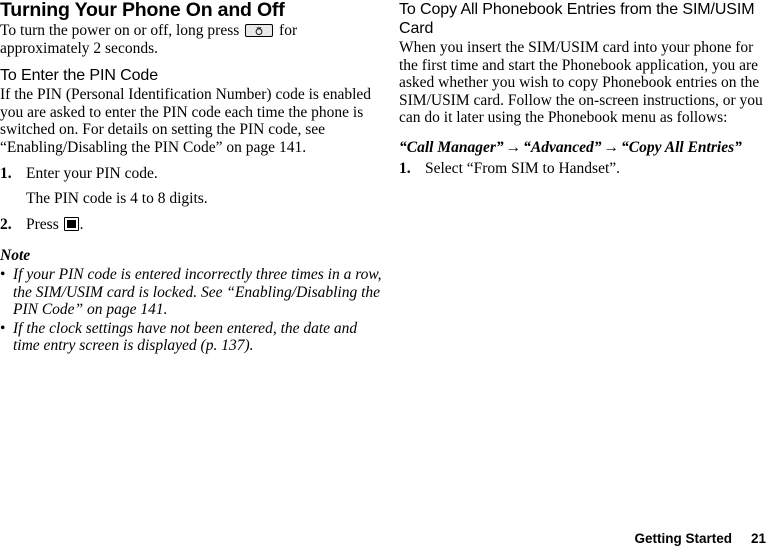  I want to click on center-select-key-icon, so click(71, 223).